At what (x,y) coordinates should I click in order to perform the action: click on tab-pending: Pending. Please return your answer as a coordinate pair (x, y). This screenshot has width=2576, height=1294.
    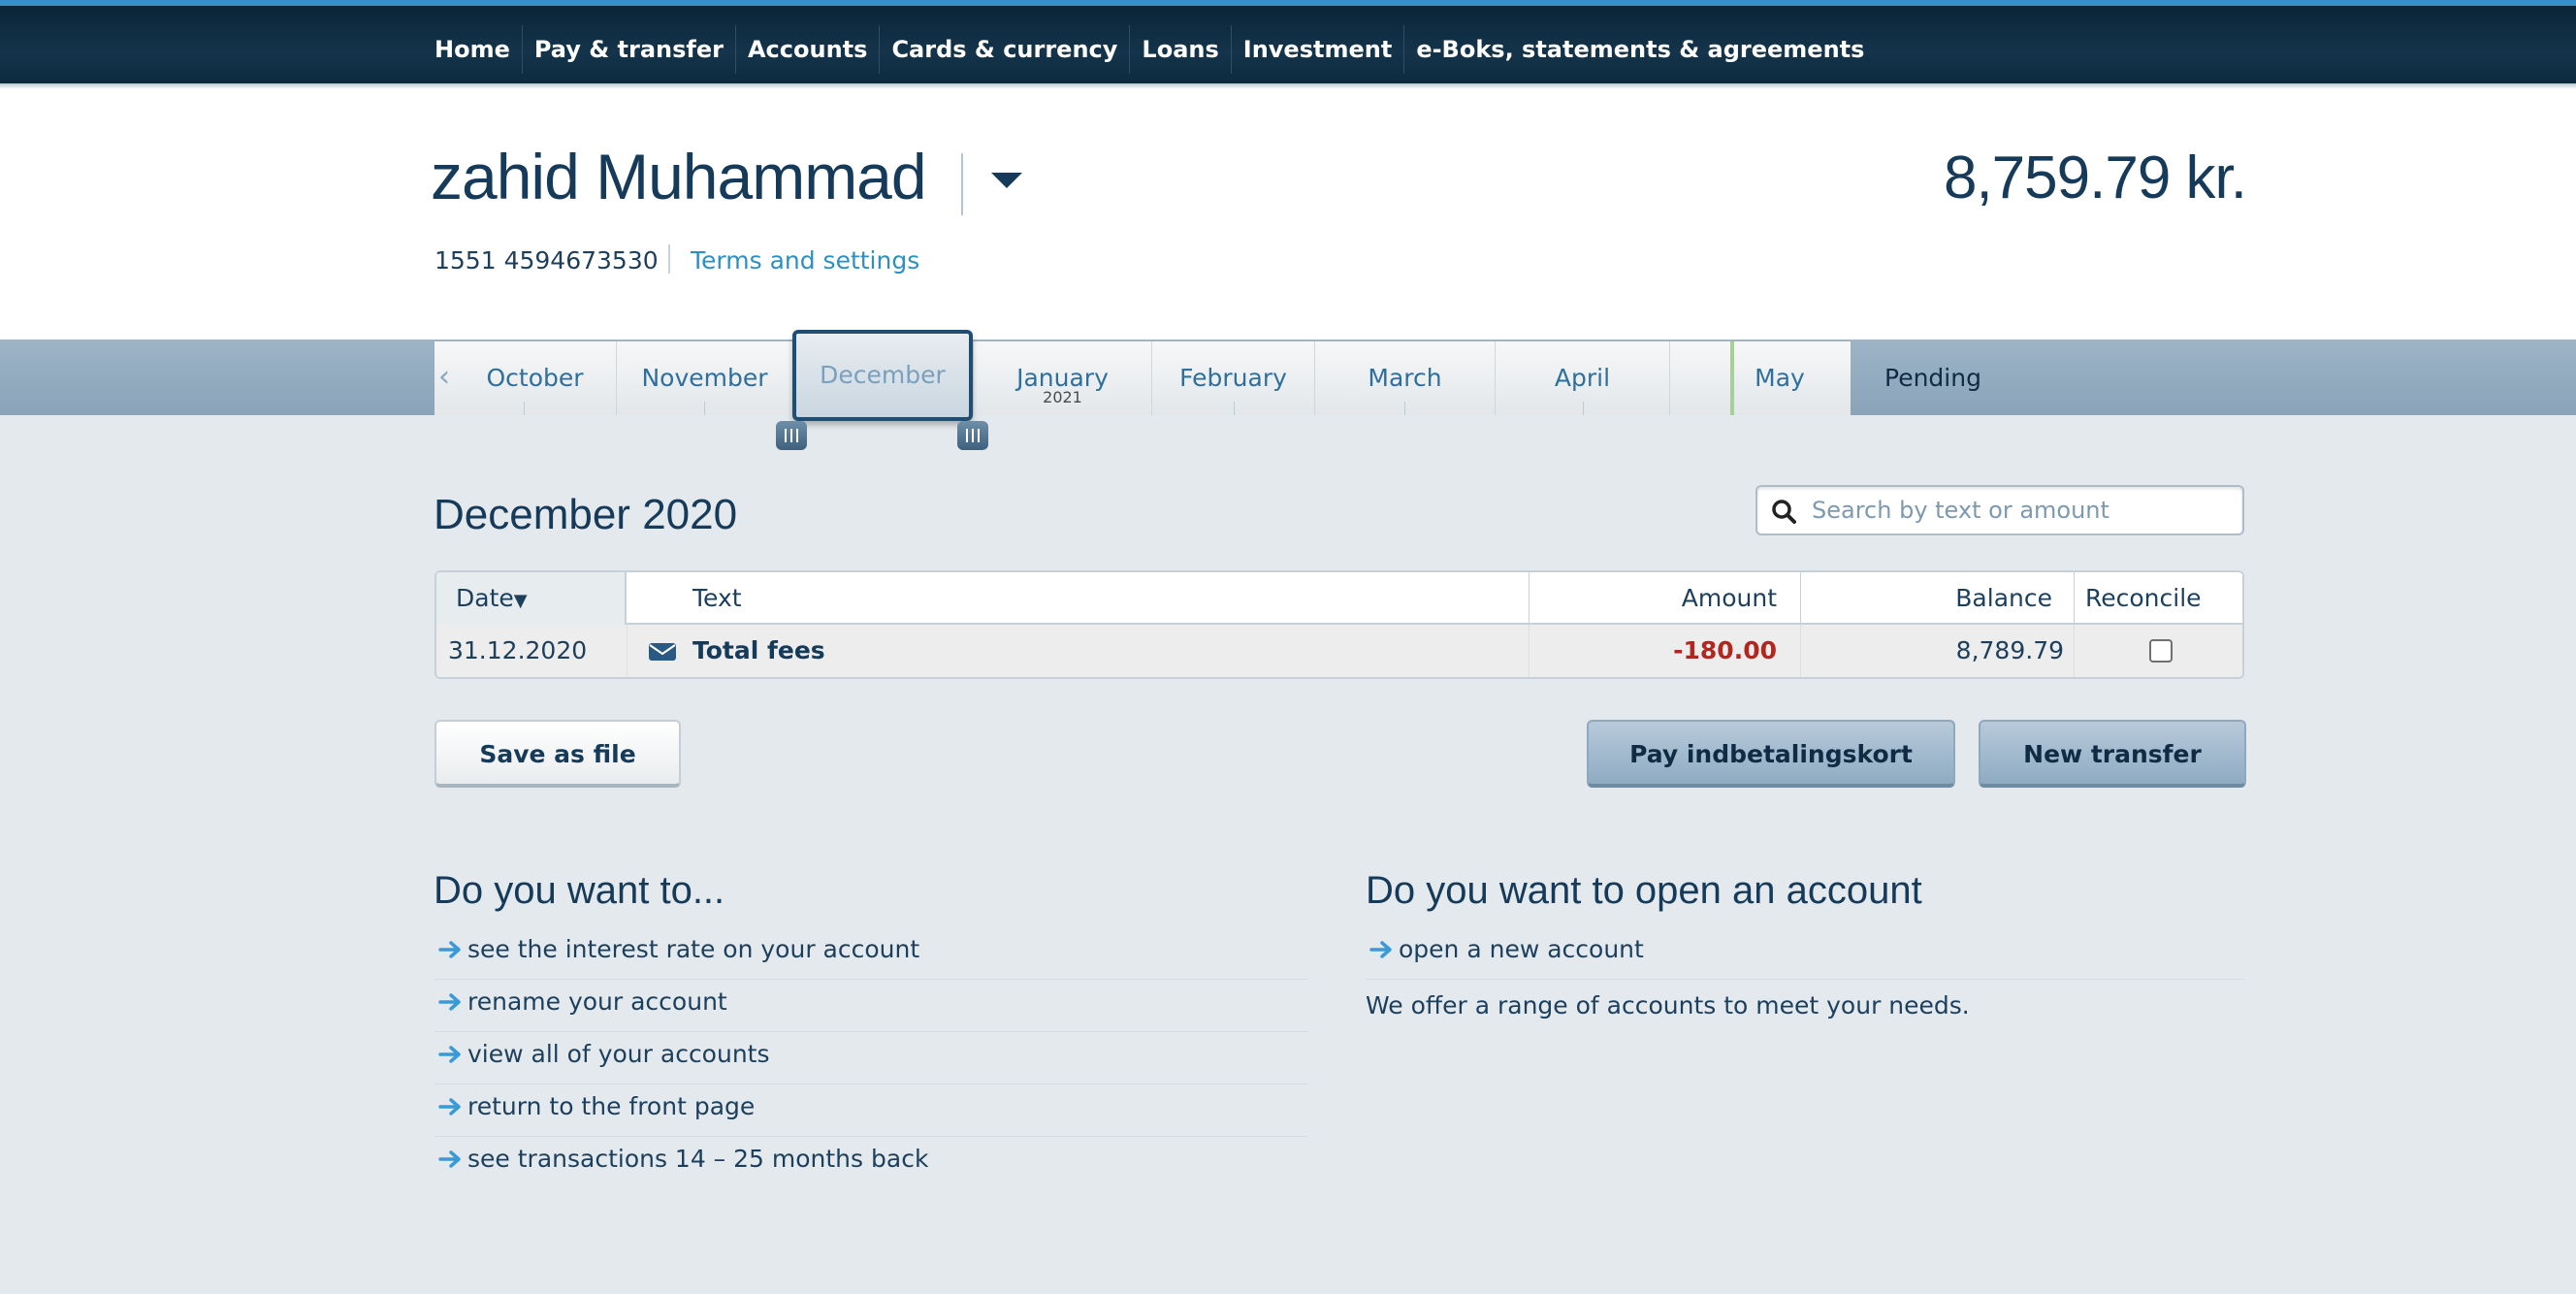
    Looking at the image, I should click on (1933, 378).